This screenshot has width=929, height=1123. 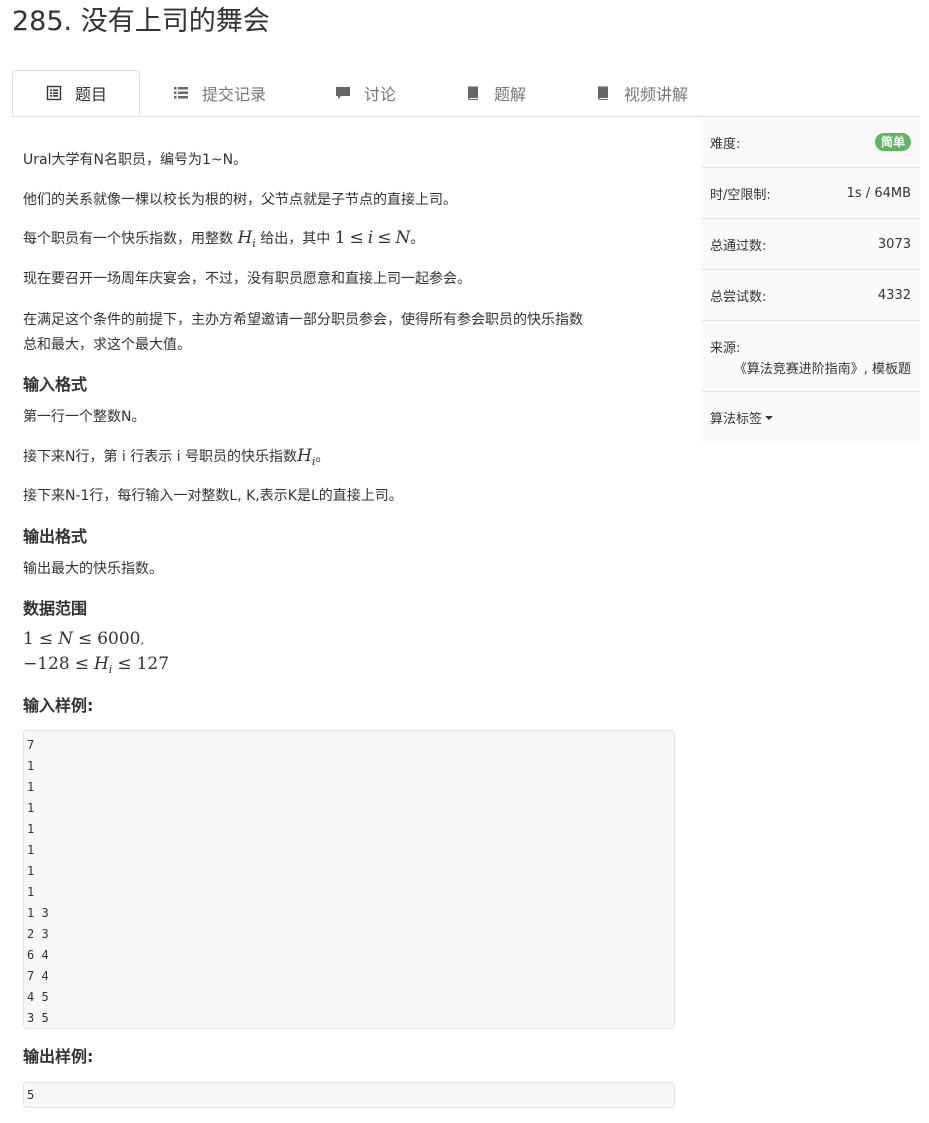 What do you see at coordinates (740, 195) in the screenshot?
I see `limit-label: 时/空限制:` at bounding box center [740, 195].